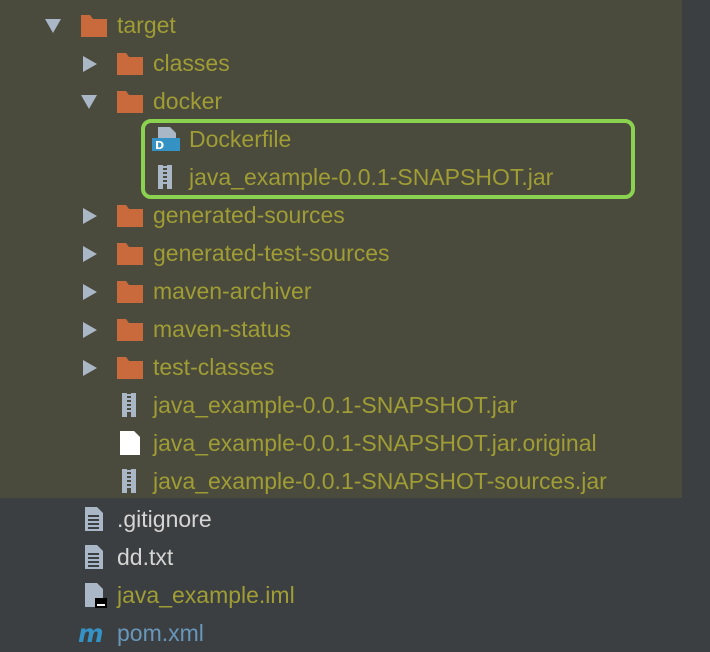 Image resolution: width=710 pixels, height=652 pixels. I want to click on tree-row-gitignore: .gitignore, so click(341, 519).